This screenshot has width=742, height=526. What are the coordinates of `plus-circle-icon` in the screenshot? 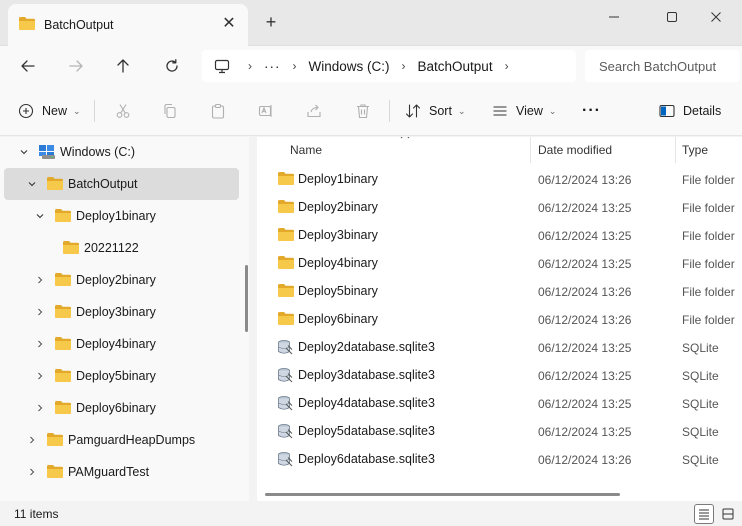 It's located at (26, 111).